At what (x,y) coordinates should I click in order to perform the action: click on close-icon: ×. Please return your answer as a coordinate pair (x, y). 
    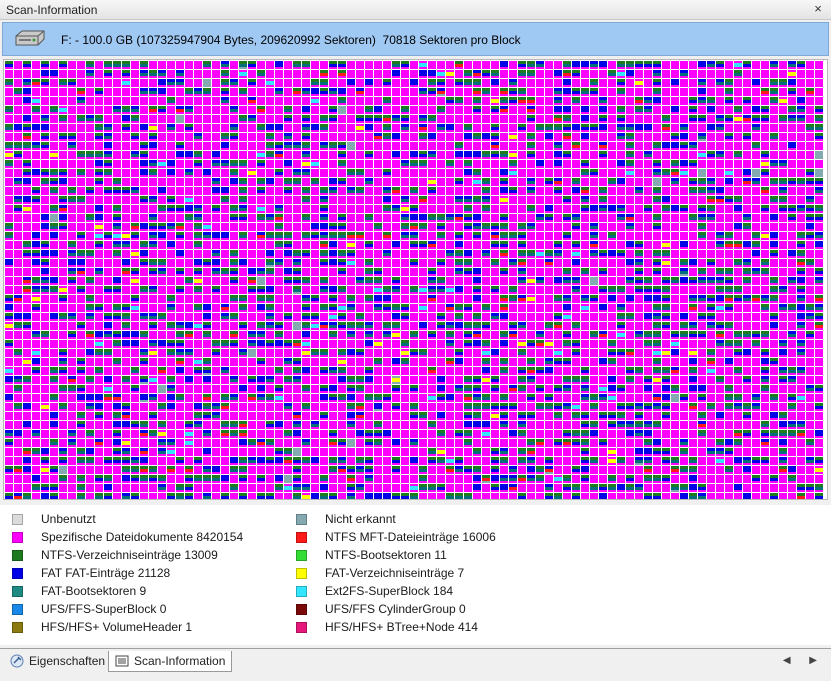
    Looking at the image, I should click on (818, 9).